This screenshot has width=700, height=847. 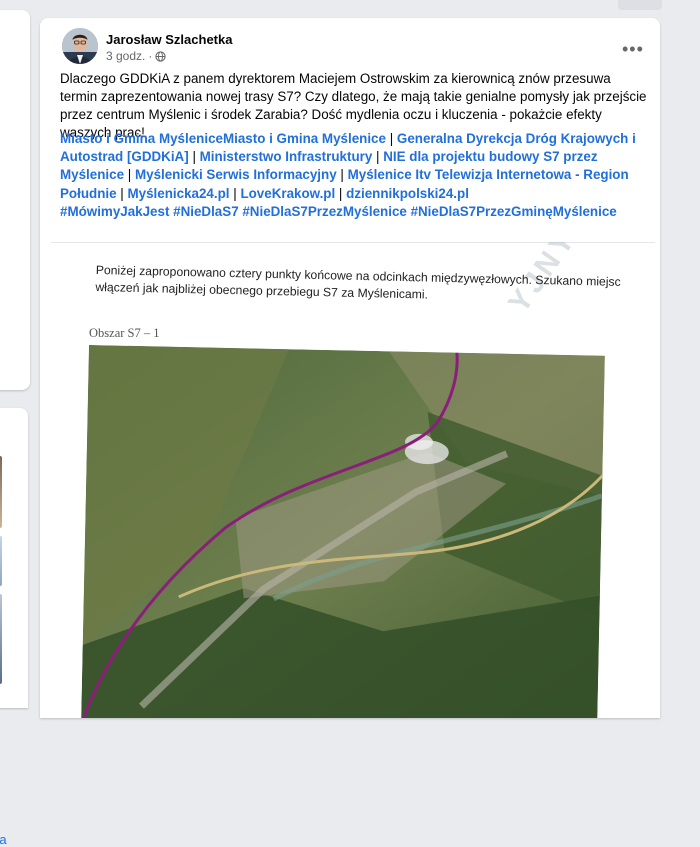 What do you see at coordinates (169, 39) in the screenshot?
I see `author-name: Jarosław Szlachetka` at bounding box center [169, 39].